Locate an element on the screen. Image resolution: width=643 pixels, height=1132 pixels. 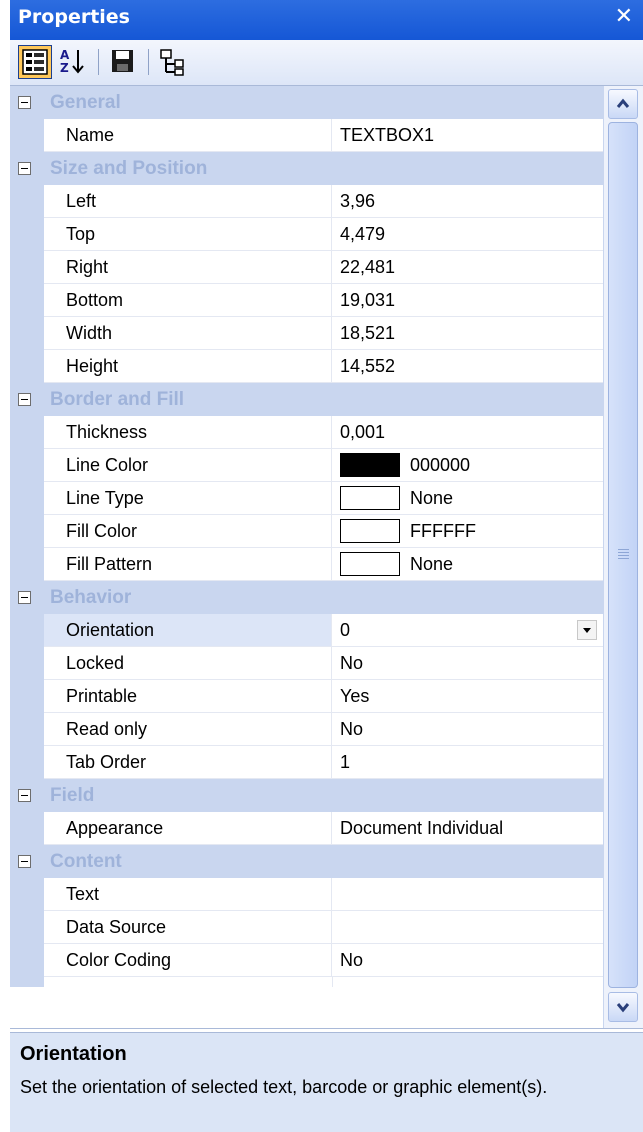
property-value-cell: 18,521 is located at coordinates (467, 333).